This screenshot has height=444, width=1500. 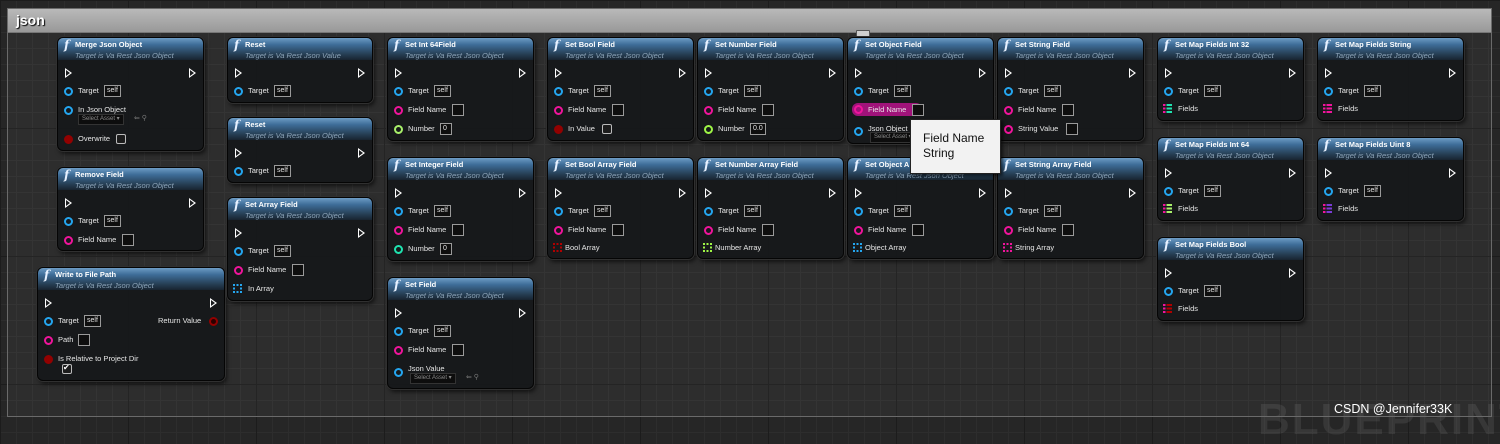 I want to click on comment-title: json, so click(x=749, y=21).